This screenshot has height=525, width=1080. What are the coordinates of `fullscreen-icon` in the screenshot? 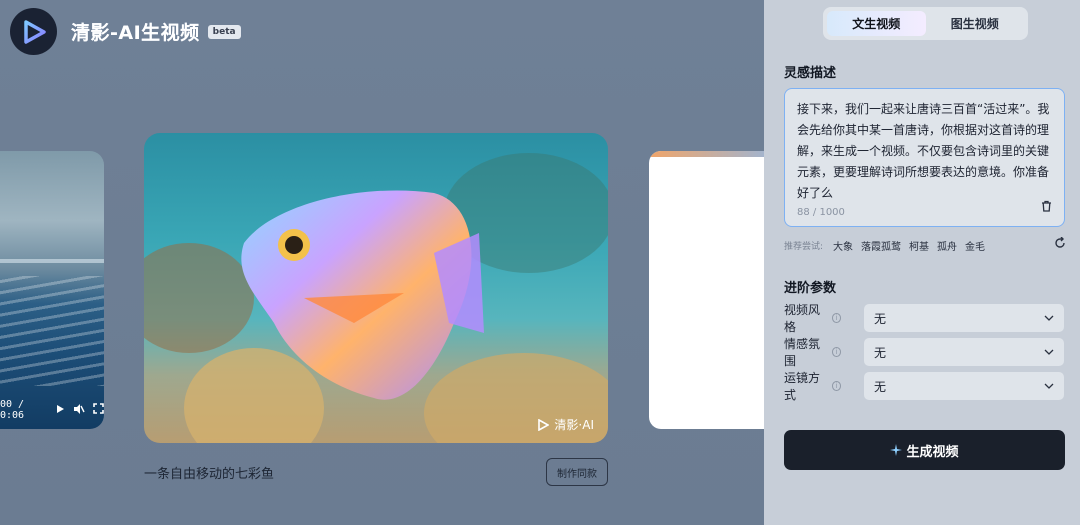 It's located at (98, 410).